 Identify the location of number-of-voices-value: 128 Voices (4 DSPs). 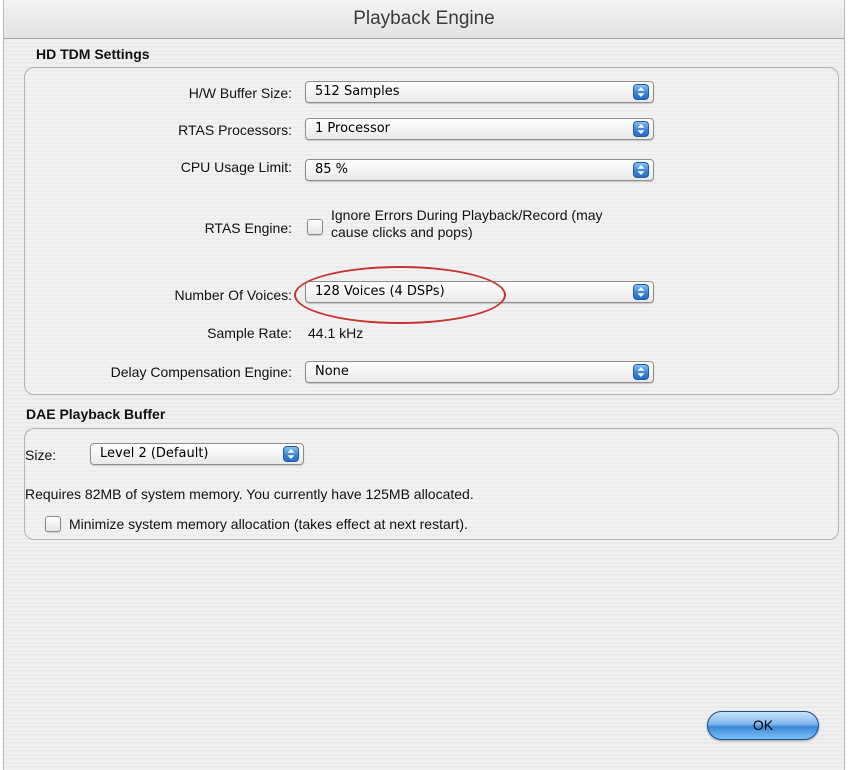
(380, 291).